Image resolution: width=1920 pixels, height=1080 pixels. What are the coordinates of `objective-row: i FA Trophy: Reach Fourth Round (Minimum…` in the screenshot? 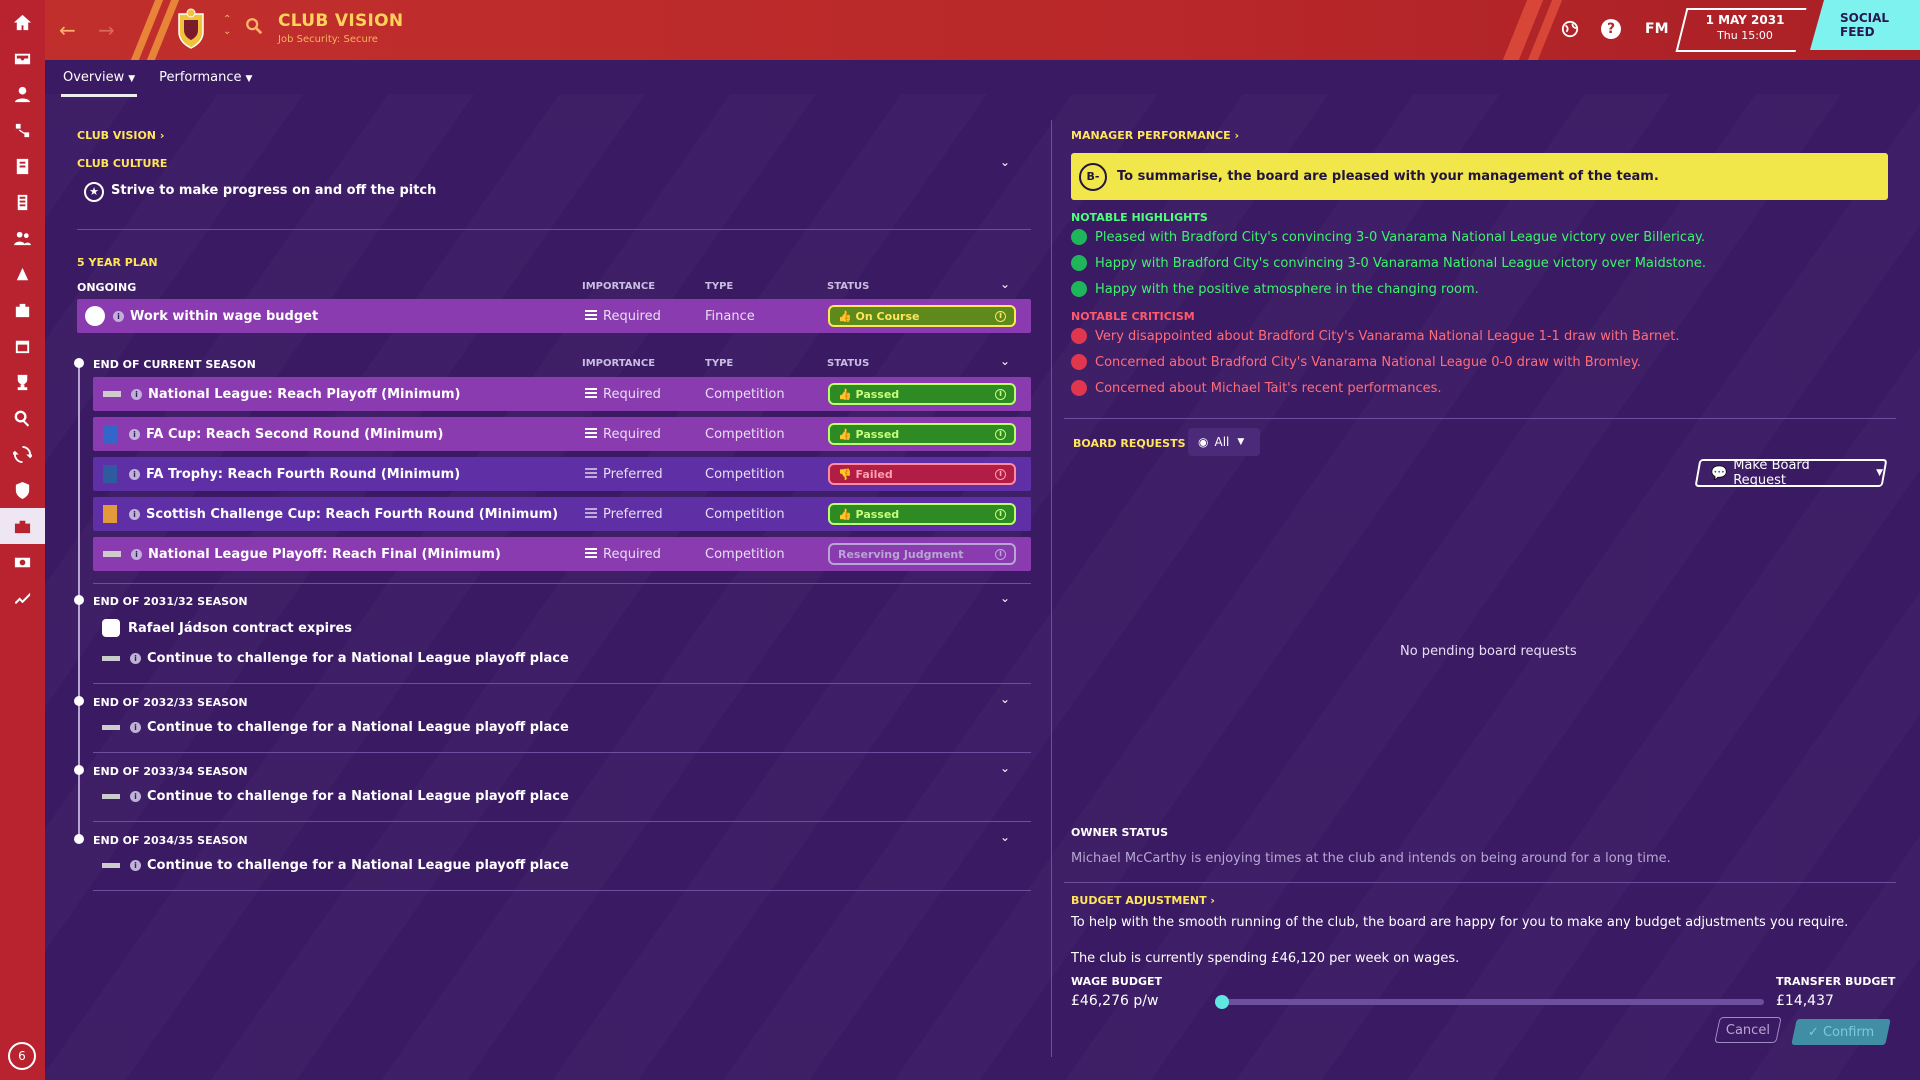 It's located at (562, 474).